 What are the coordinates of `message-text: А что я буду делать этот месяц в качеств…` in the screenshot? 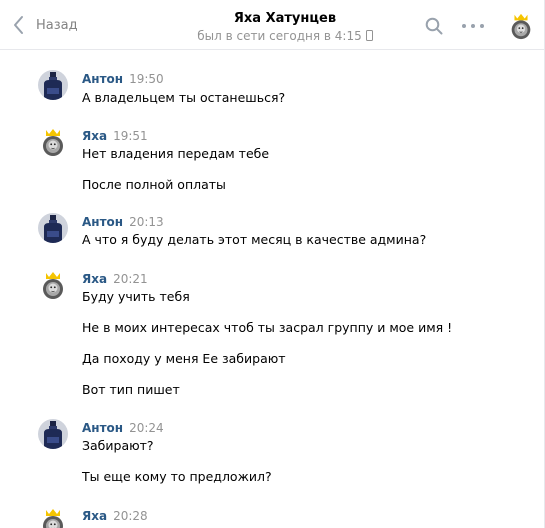 It's located at (254, 239).